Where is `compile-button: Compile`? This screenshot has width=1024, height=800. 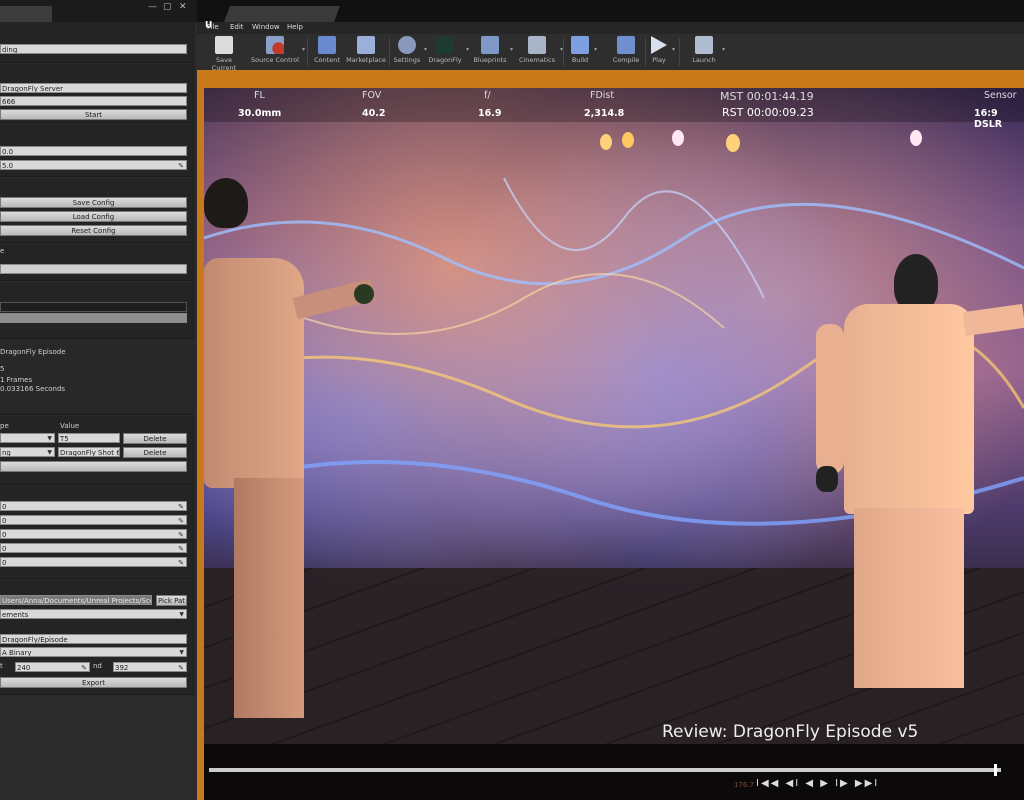 compile-button: Compile is located at coordinates (626, 52).